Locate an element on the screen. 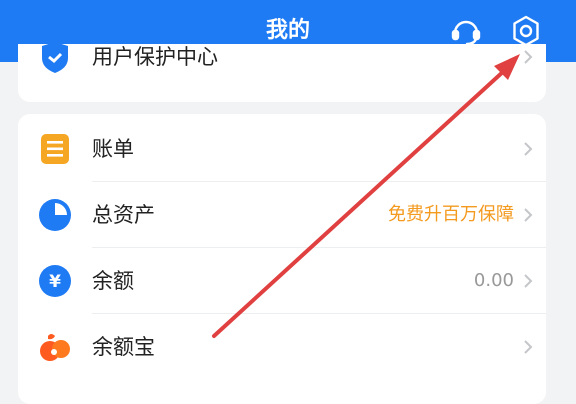 The height and width of the screenshot is (404, 576). total-assets-promo: 免费升百万保障 is located at coordinates (451, 214).